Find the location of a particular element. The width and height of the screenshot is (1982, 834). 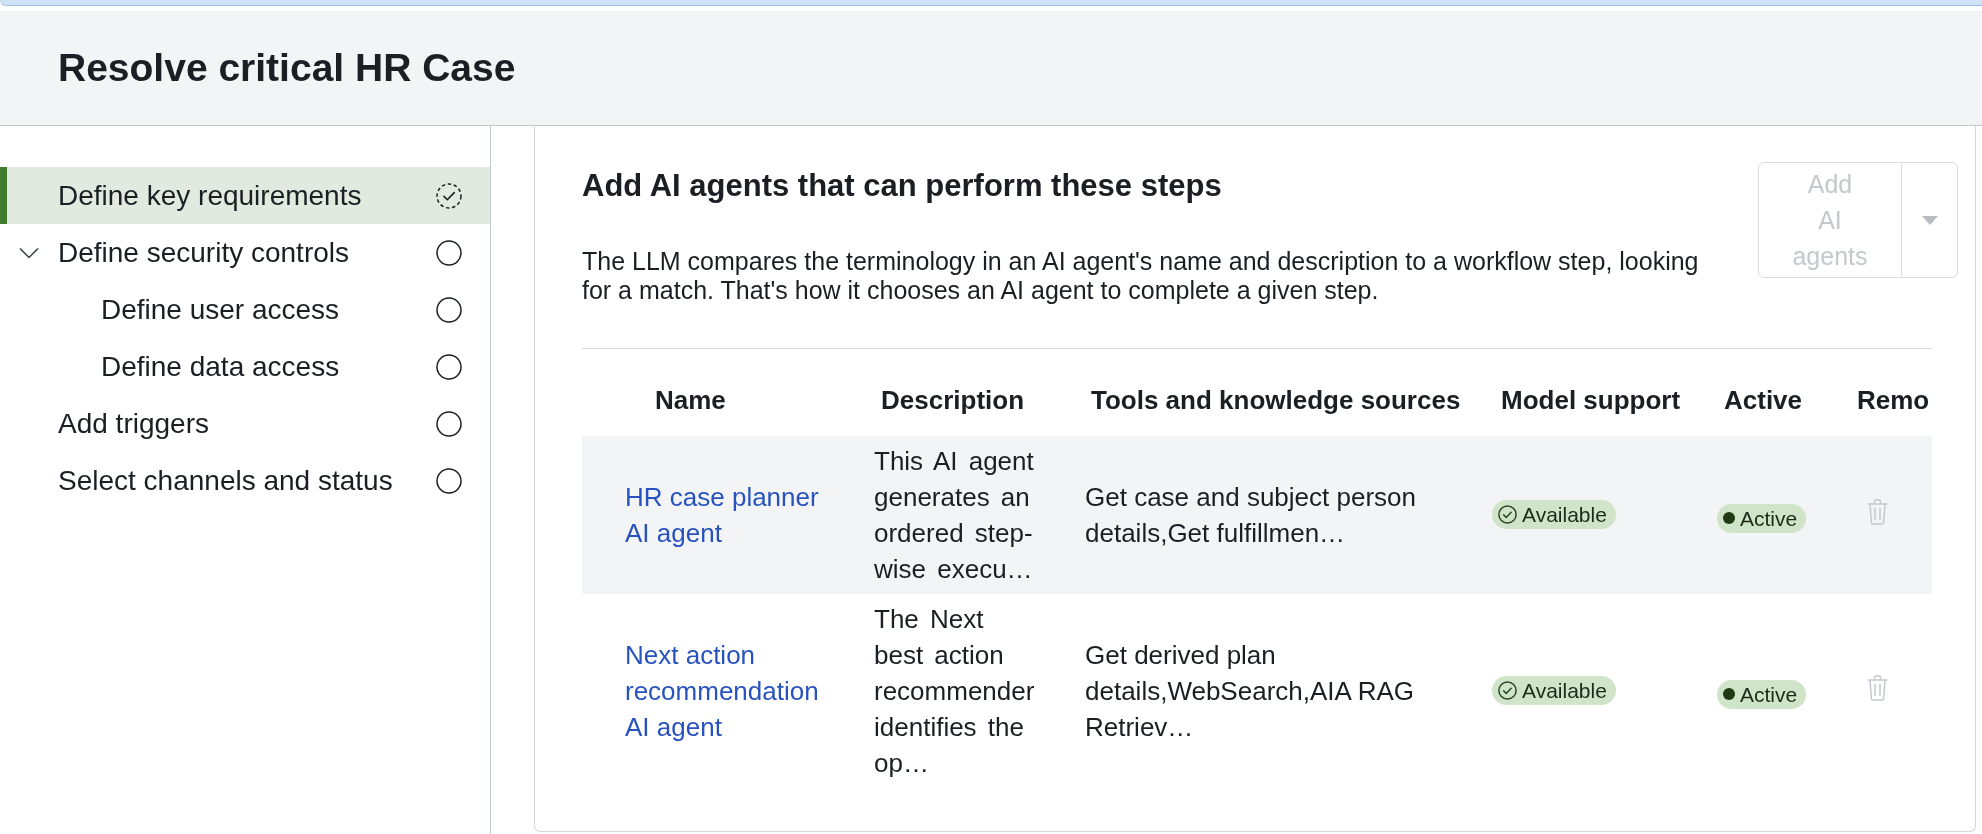

column-header: Model support is located at coordinates (1591, 400).